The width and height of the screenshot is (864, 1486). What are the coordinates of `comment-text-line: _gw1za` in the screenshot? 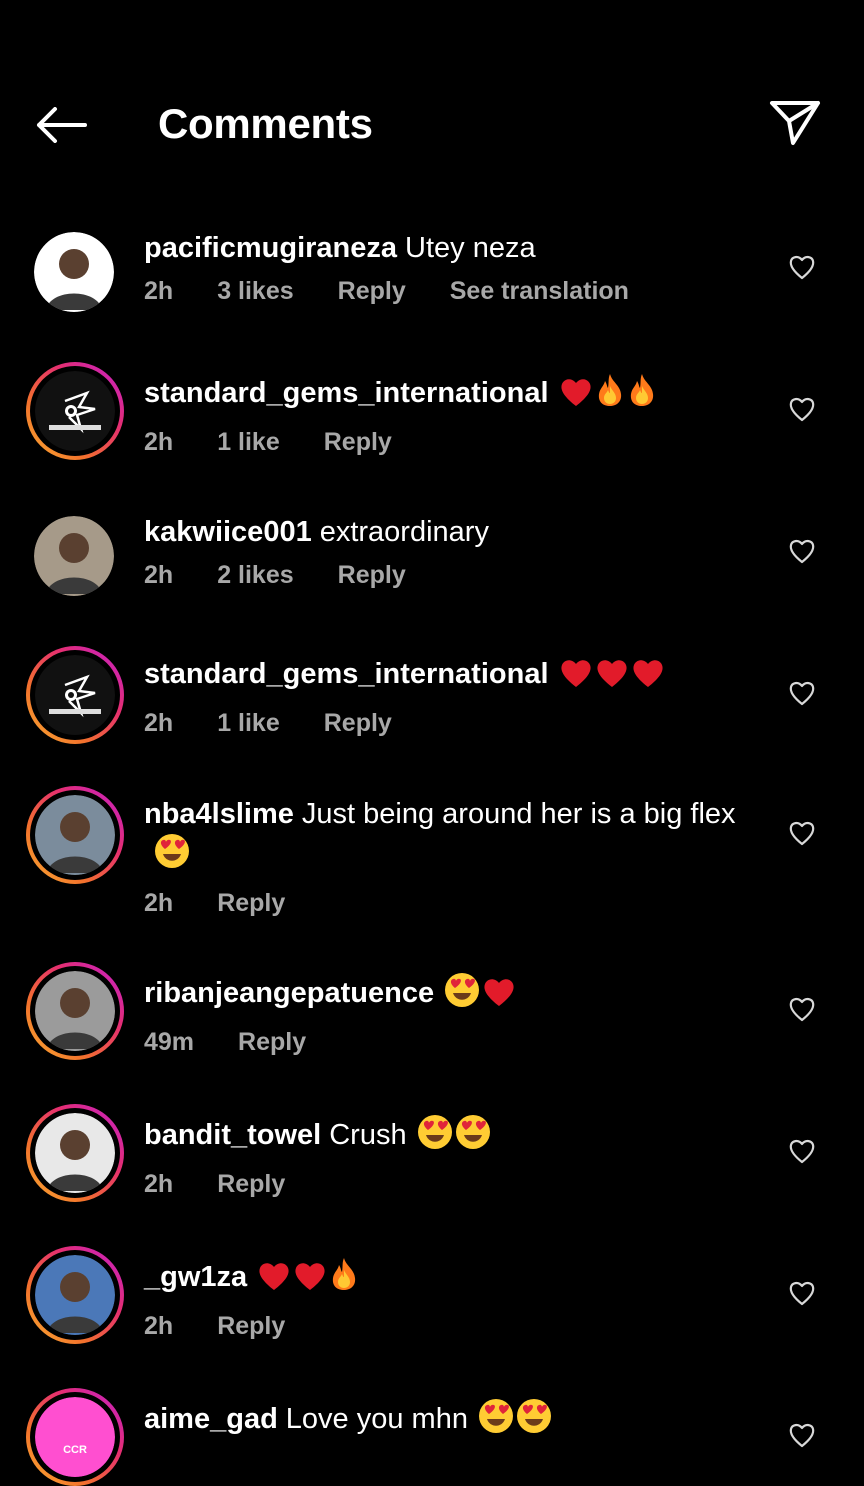 It's located at (444, 1279).